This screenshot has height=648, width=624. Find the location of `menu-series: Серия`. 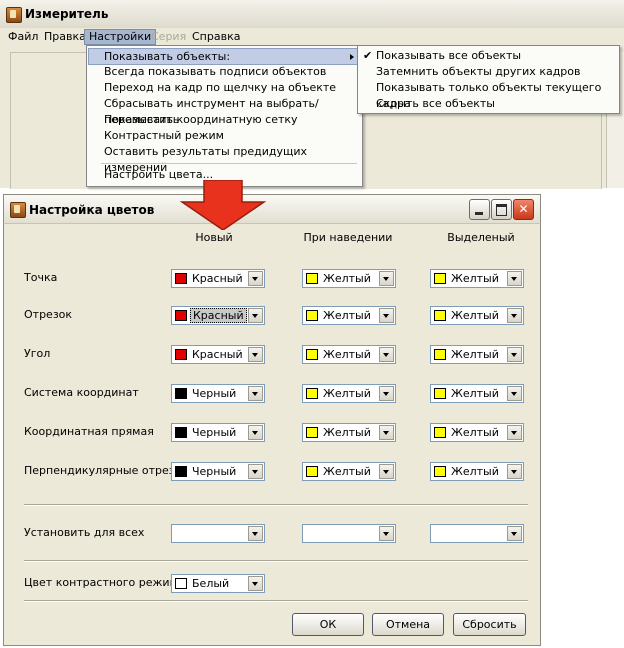

menu-series: Серия is located at coordinates (168, 37).